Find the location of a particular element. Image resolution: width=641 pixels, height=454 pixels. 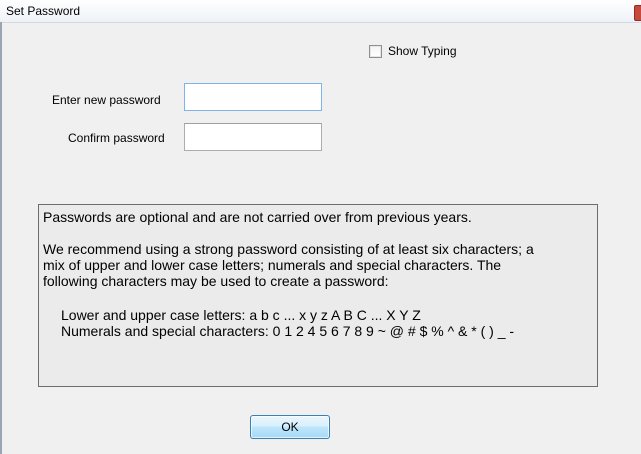

confirm-password-label: Confirm password is located at coordinates (116, 138).